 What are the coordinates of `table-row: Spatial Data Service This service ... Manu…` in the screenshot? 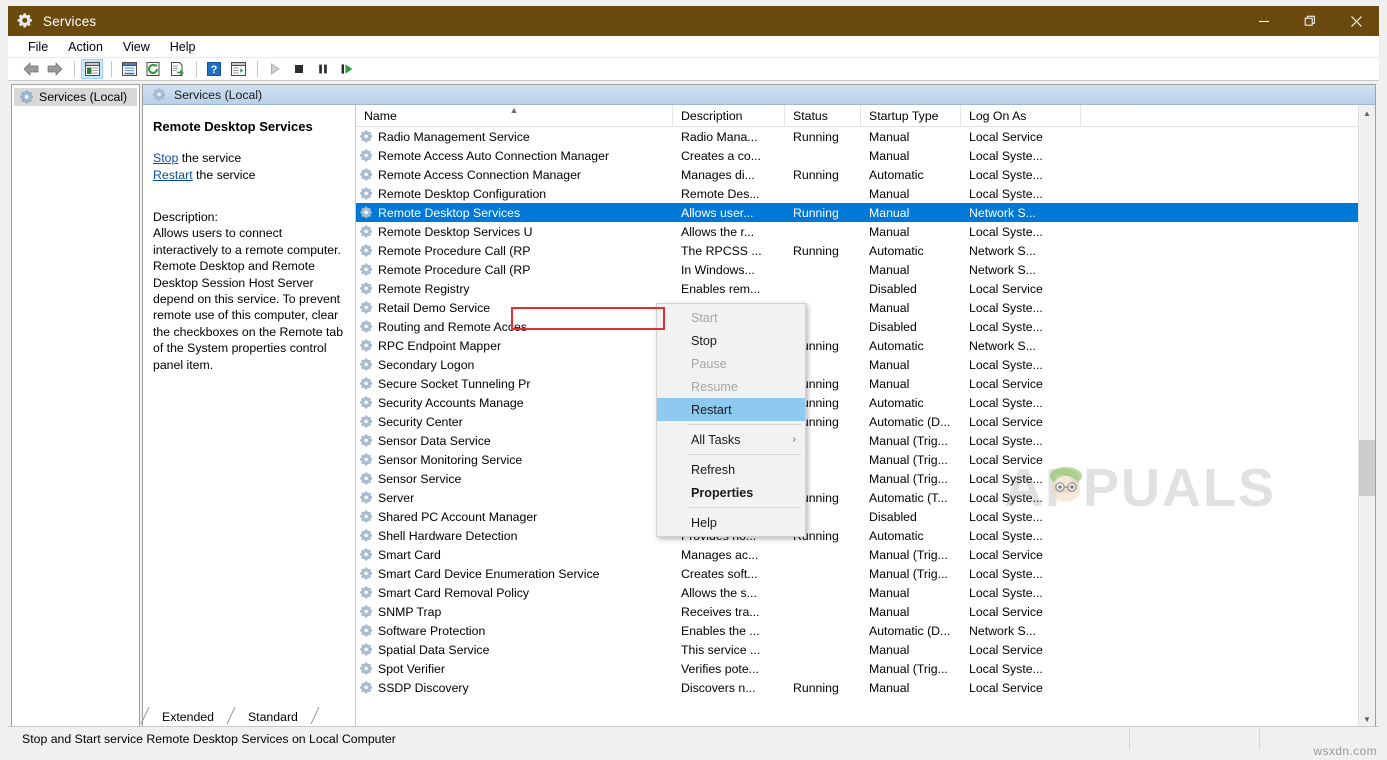 It's located at (865, 649).